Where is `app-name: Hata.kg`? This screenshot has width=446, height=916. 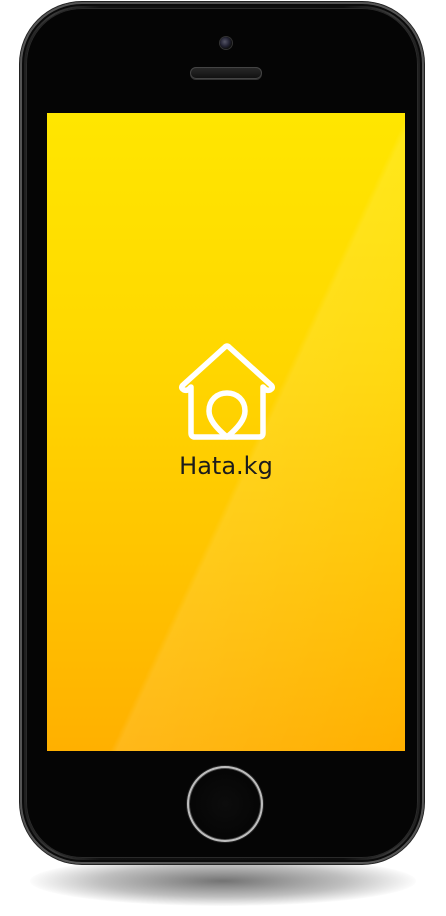
app-name: Hata.kg is located at coordinates (226, 466).